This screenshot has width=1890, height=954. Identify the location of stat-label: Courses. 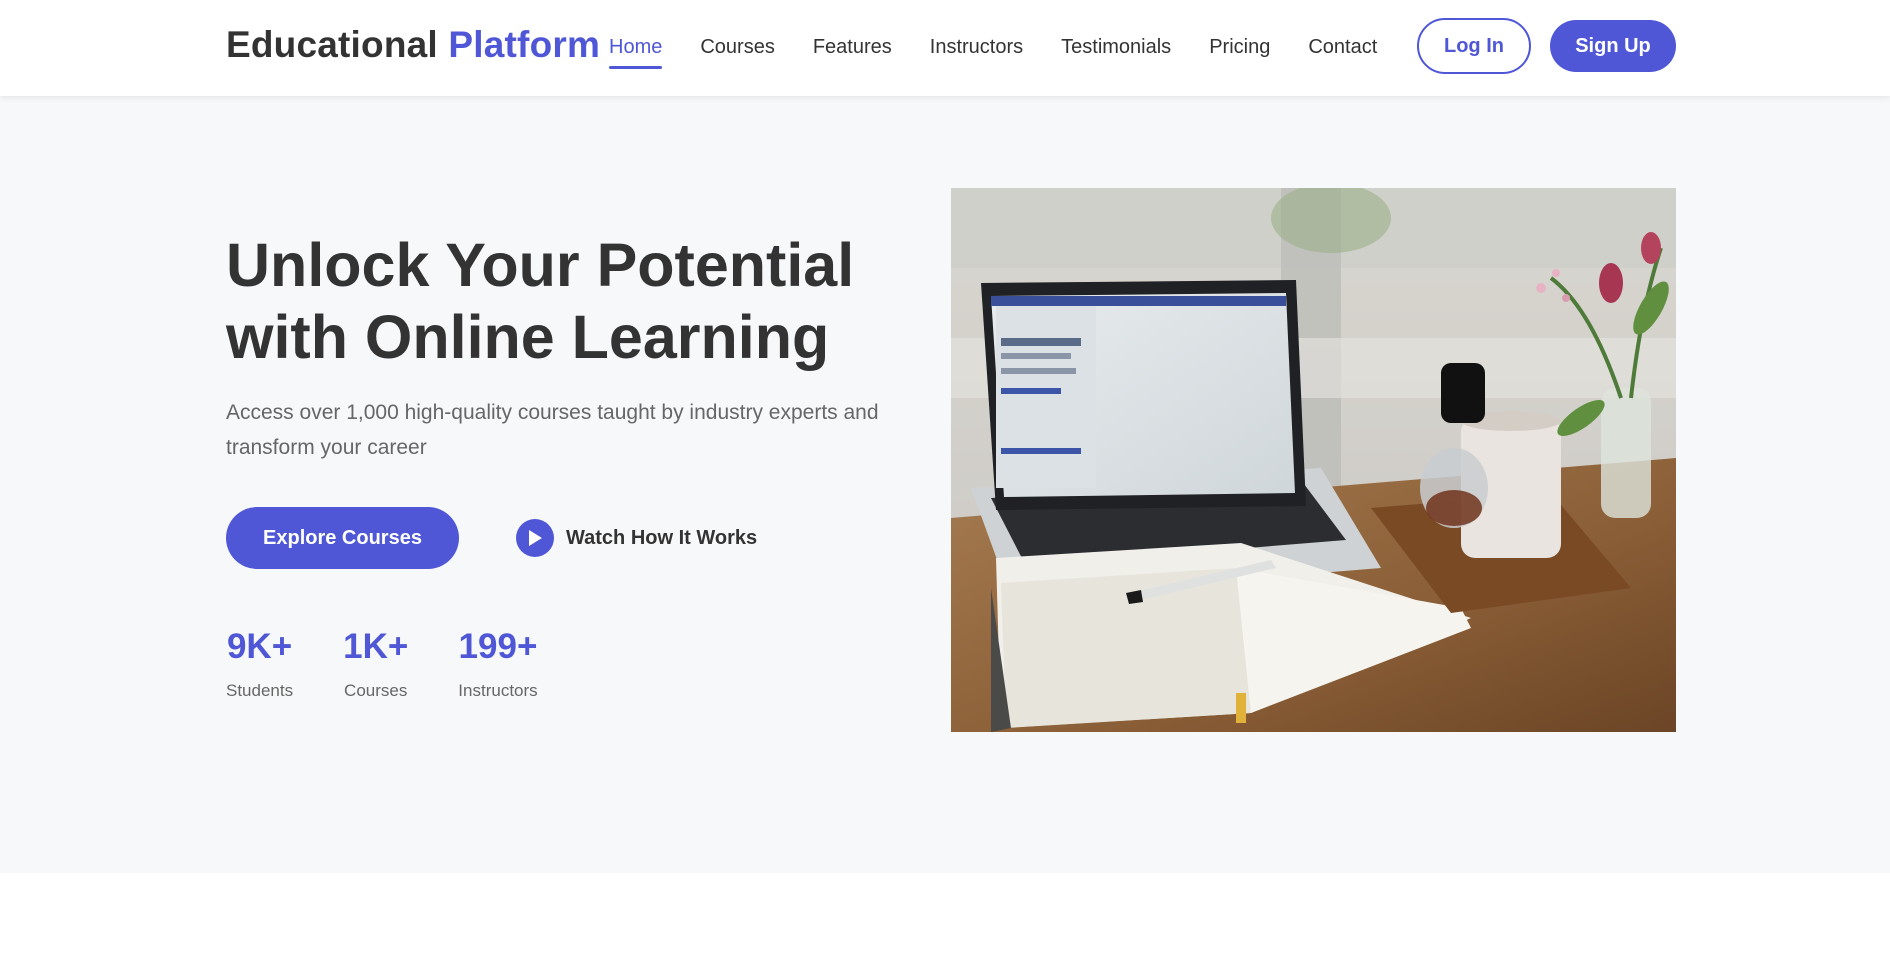
(376, 690).